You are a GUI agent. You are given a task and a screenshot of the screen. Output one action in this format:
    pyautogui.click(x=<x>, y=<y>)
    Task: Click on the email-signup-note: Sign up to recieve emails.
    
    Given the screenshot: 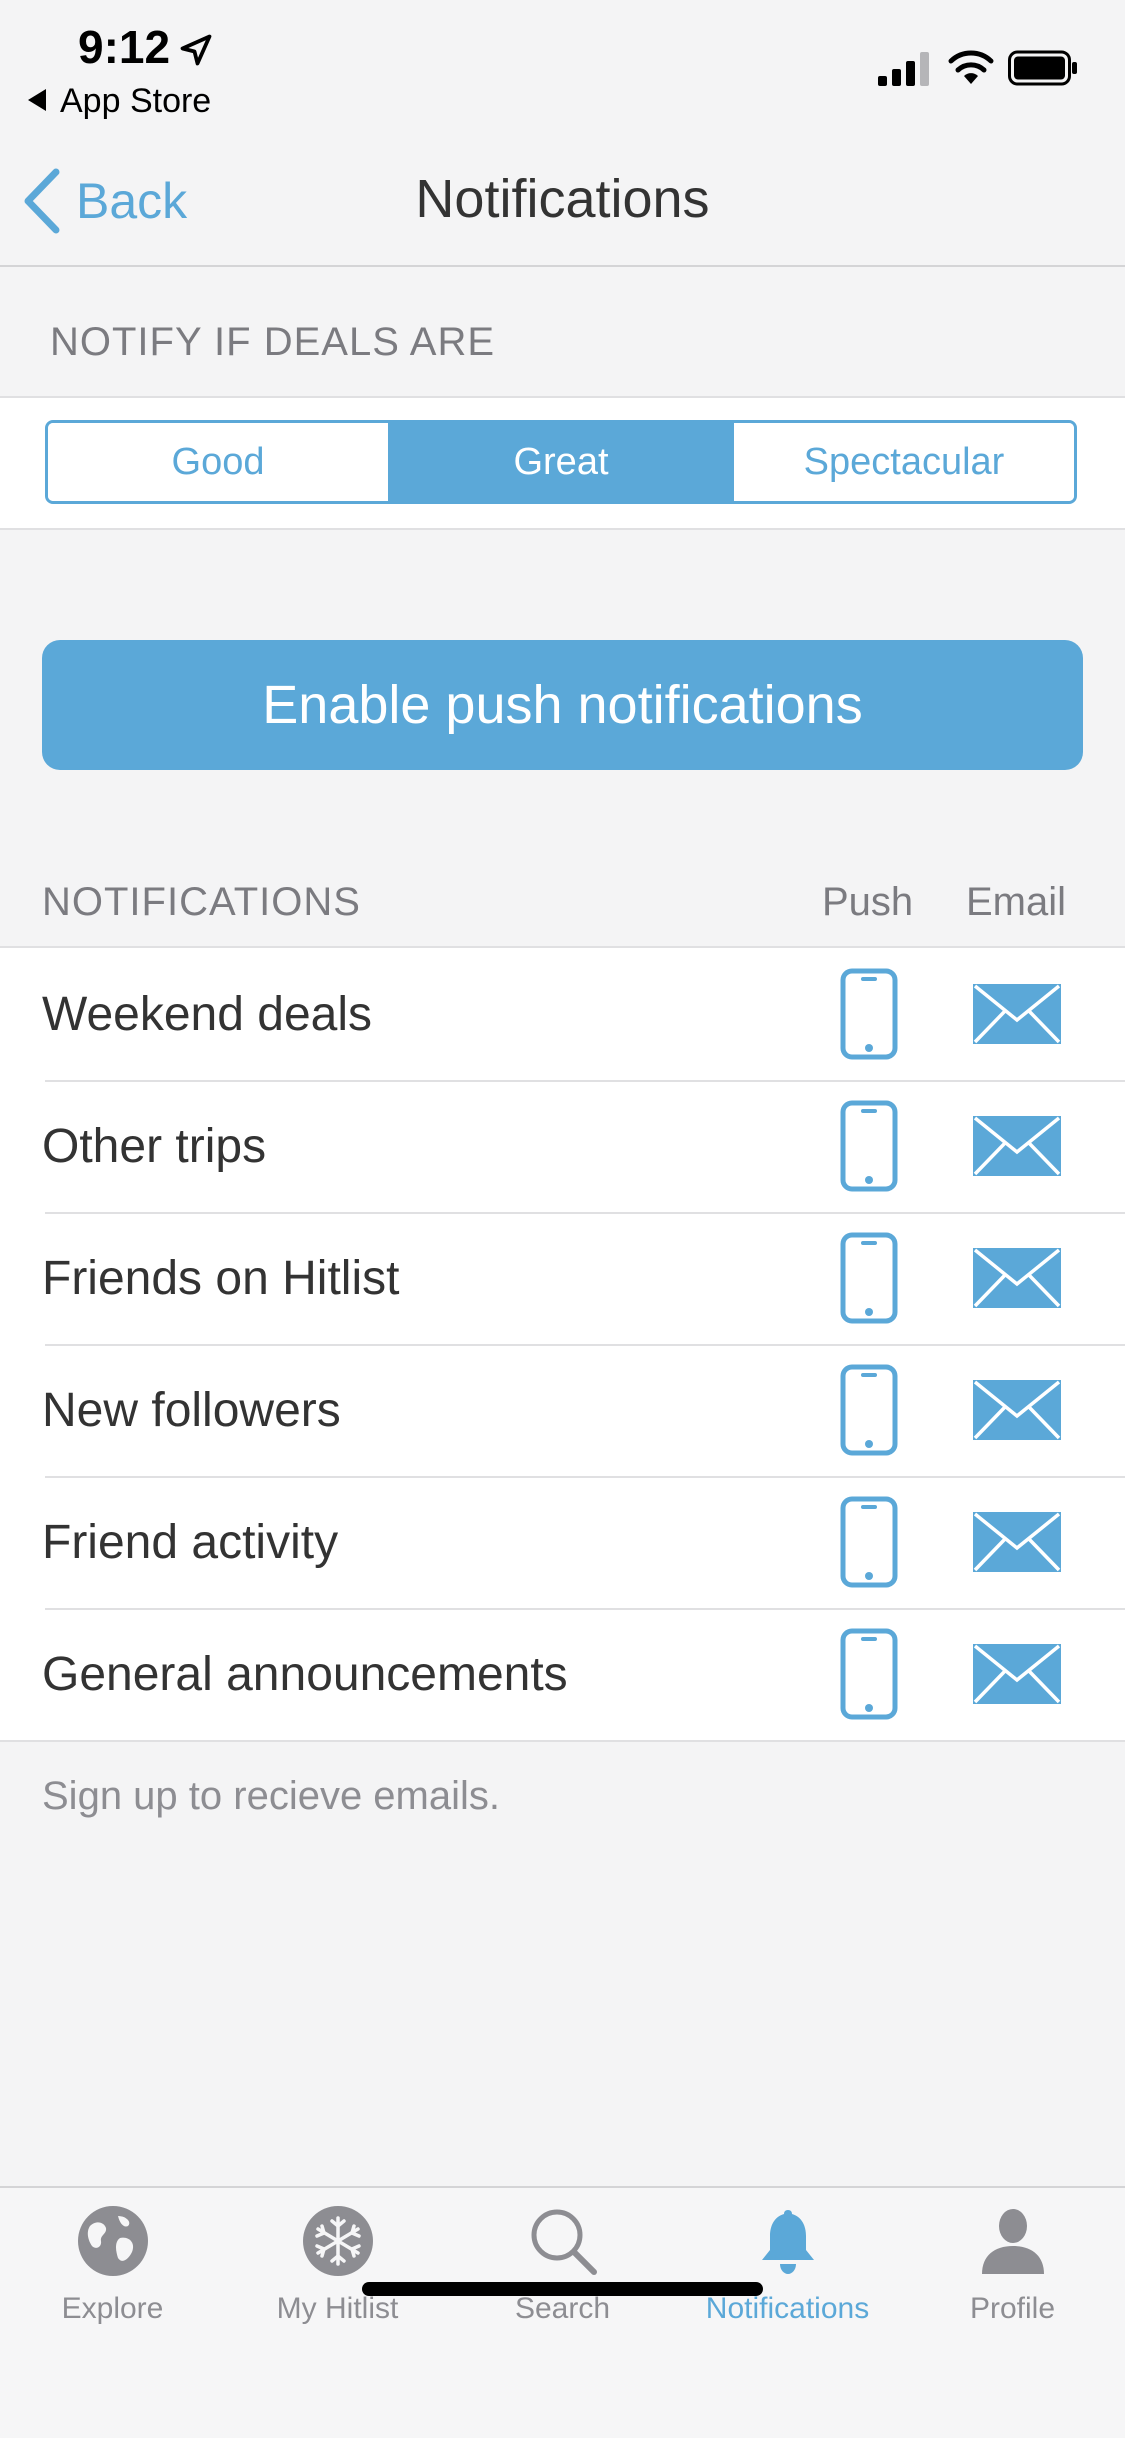 What is the action you would take?
    pyautogui.click(x=271, y=1796)
    